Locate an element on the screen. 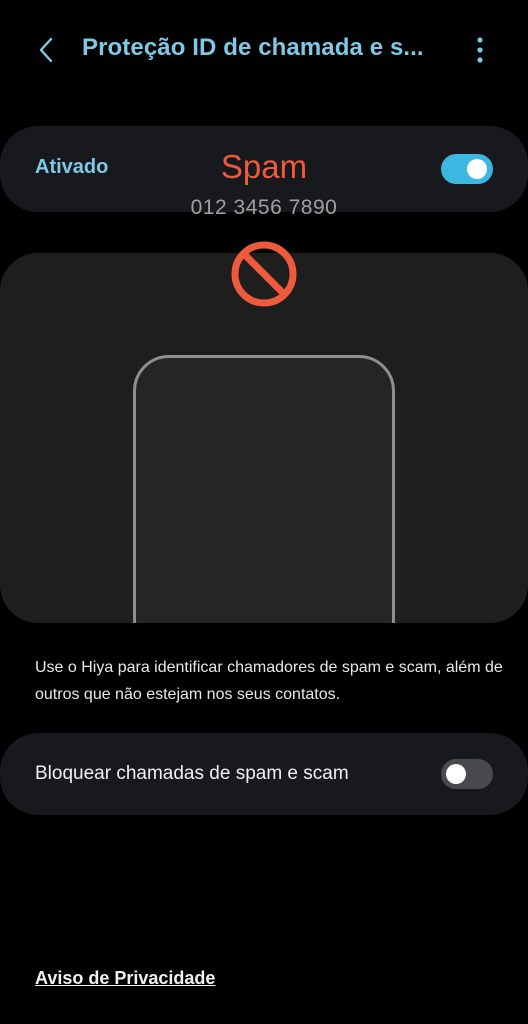  spam-label: Spam is located at coordinates (264, 166).